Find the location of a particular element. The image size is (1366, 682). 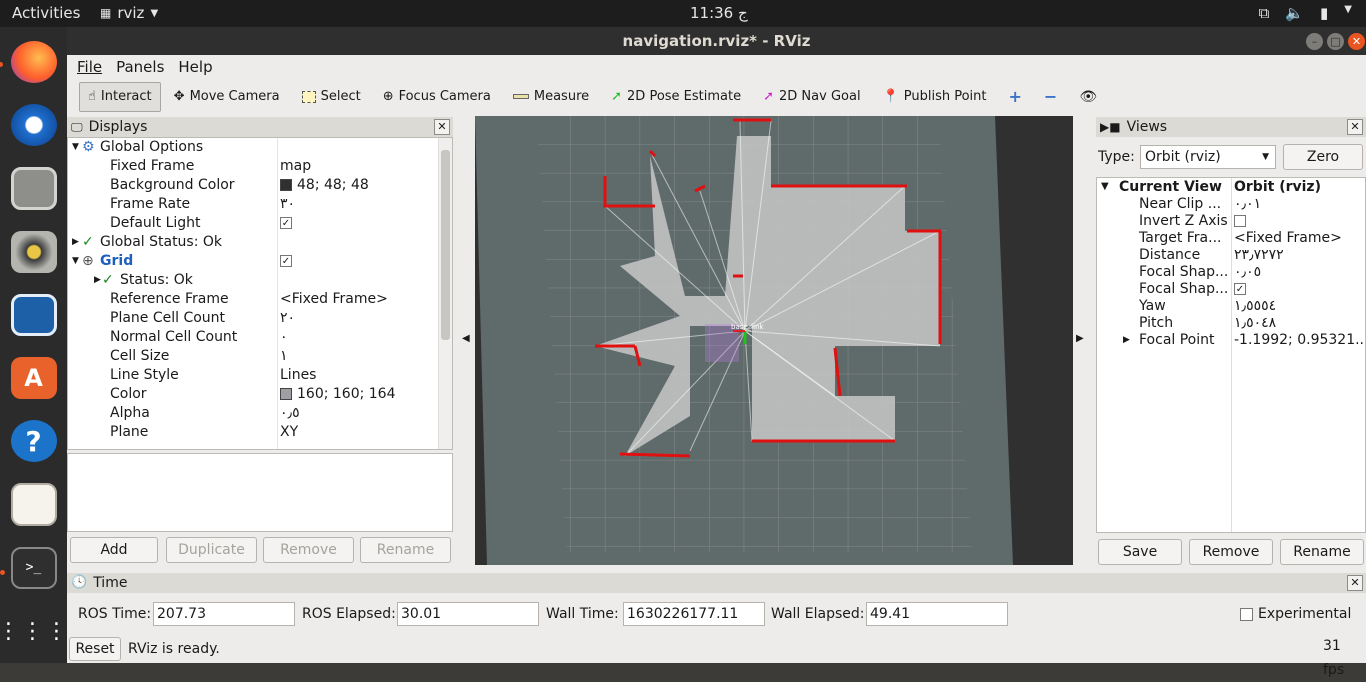

close-displays-button: ✕ is located at coordinates (442, 127).